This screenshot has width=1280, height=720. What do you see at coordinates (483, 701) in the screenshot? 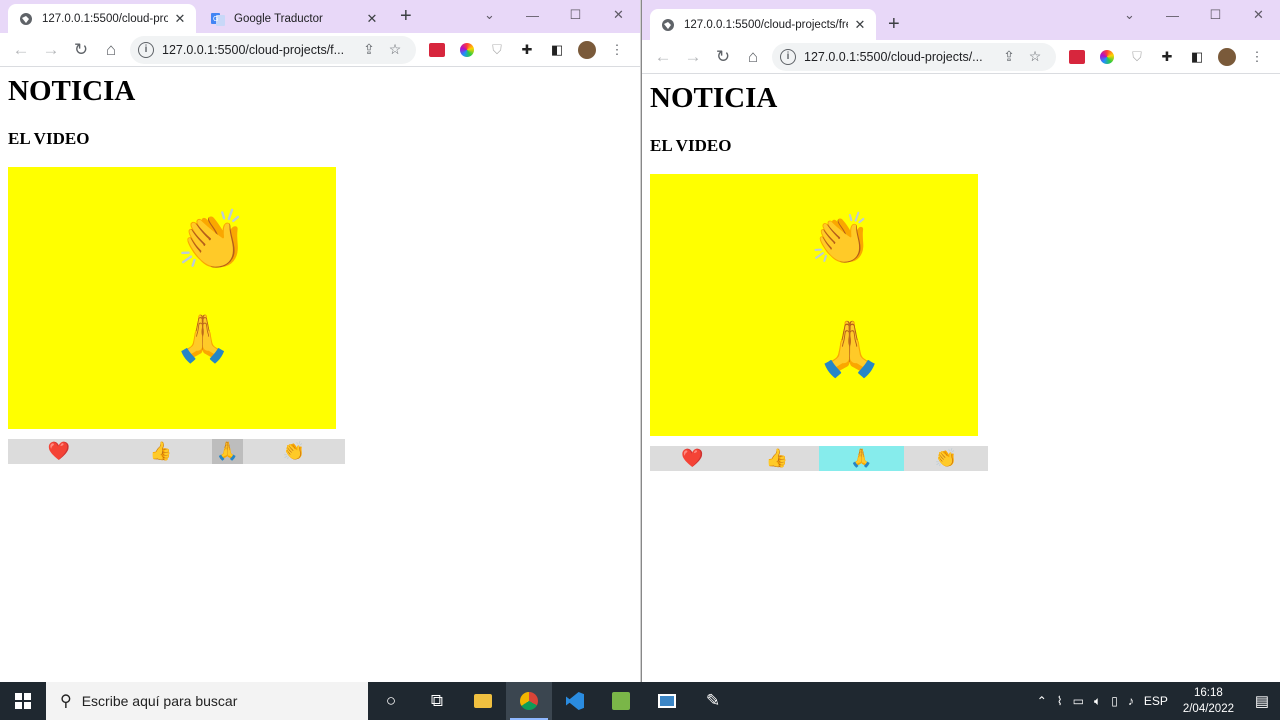
I see `file-explorer-icon` at bounding box center [483, 701].